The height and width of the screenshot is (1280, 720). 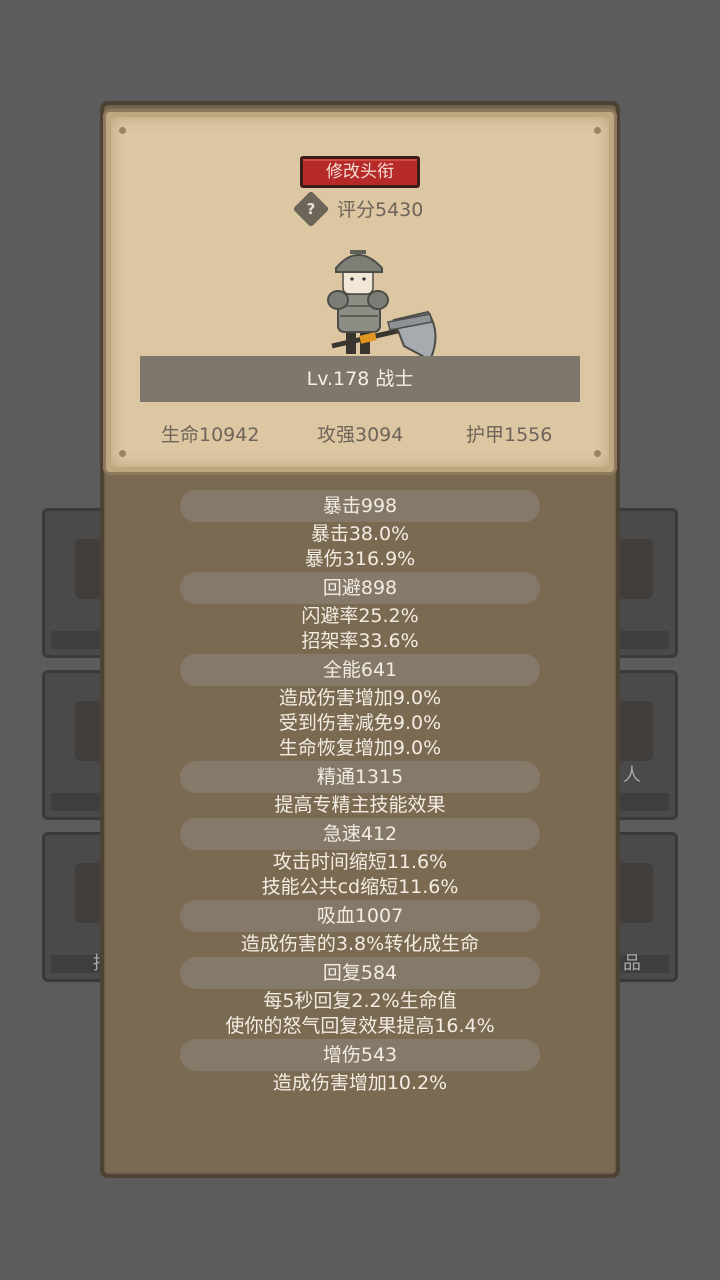 I want to click on stat-lifesteal-header: 吸血1007, so click(x=360, y=916).